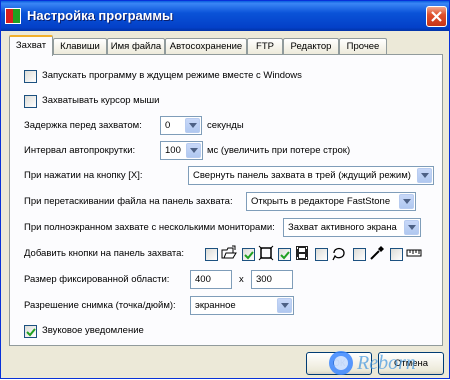  I want to click on resolution-select: экранное, so click(242, 305).